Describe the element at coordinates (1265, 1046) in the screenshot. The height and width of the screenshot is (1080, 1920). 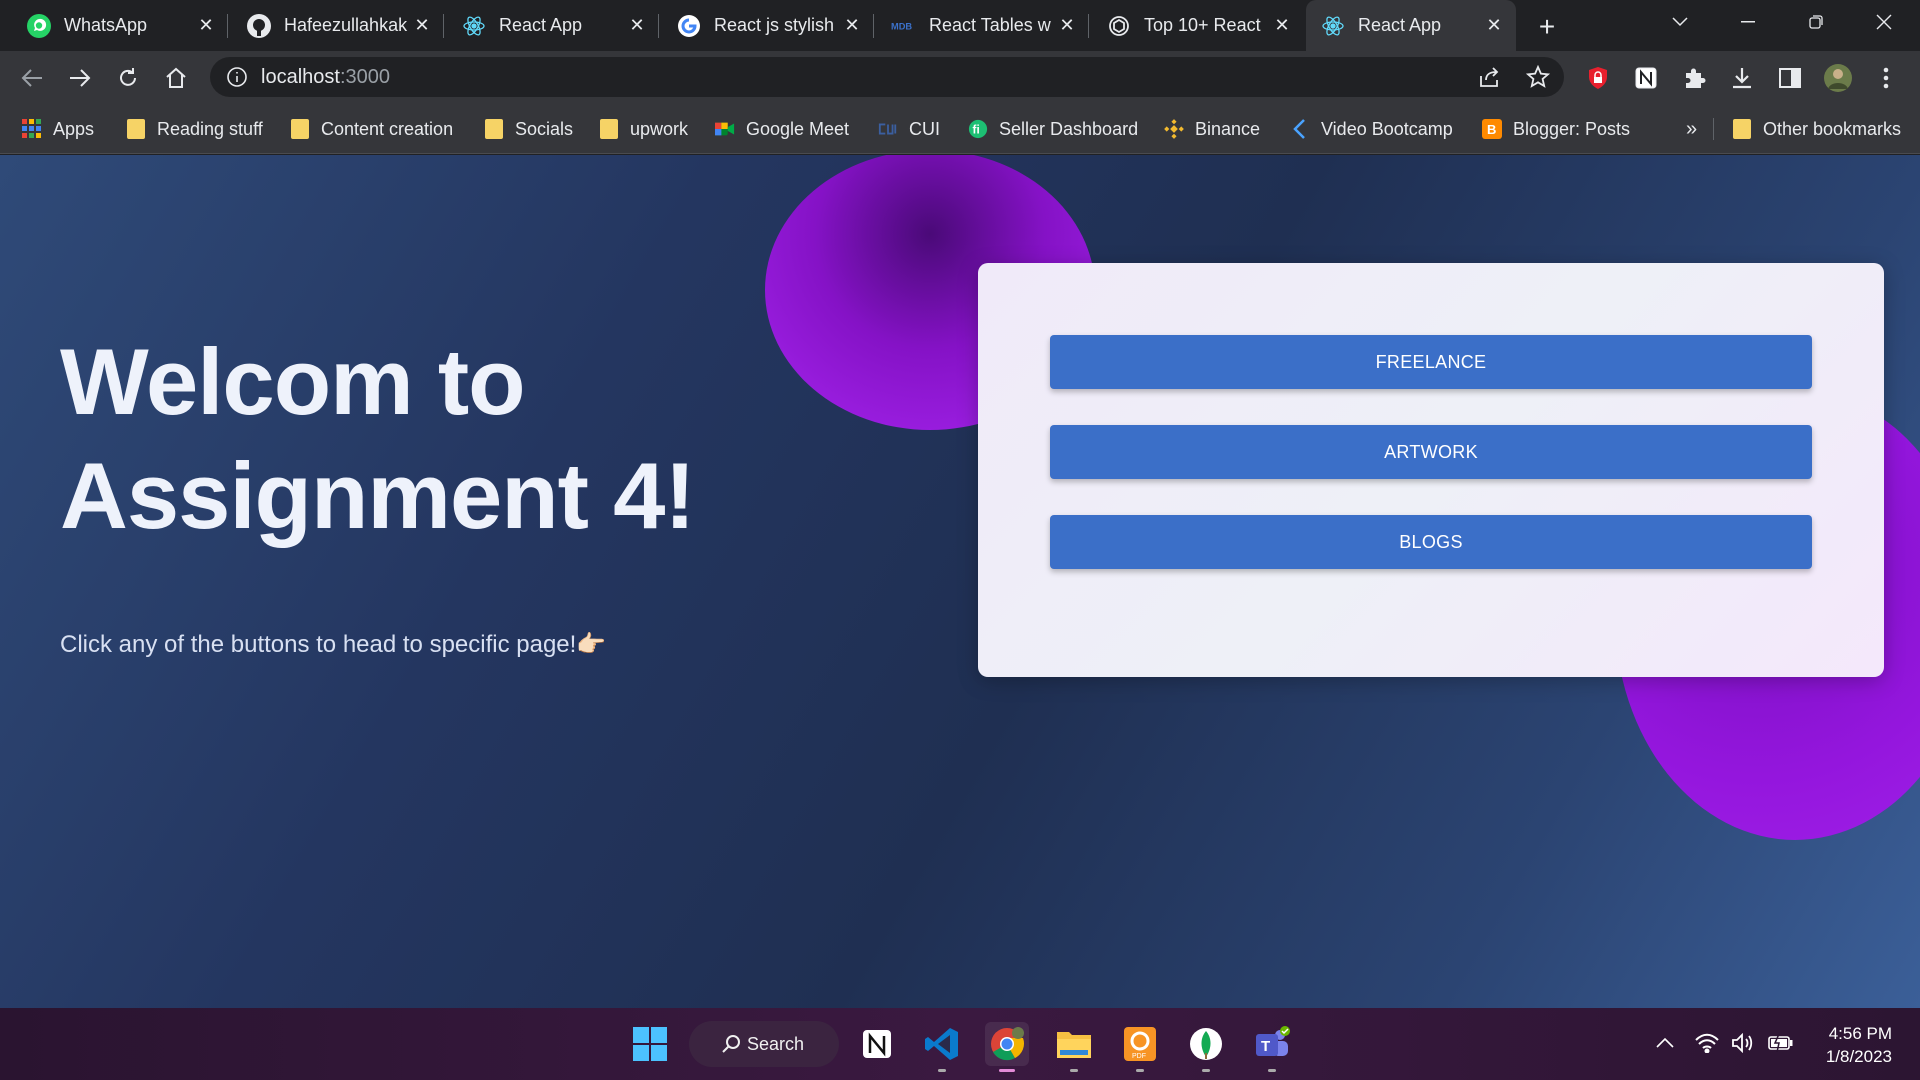
I see `svg-text: T` at that location.